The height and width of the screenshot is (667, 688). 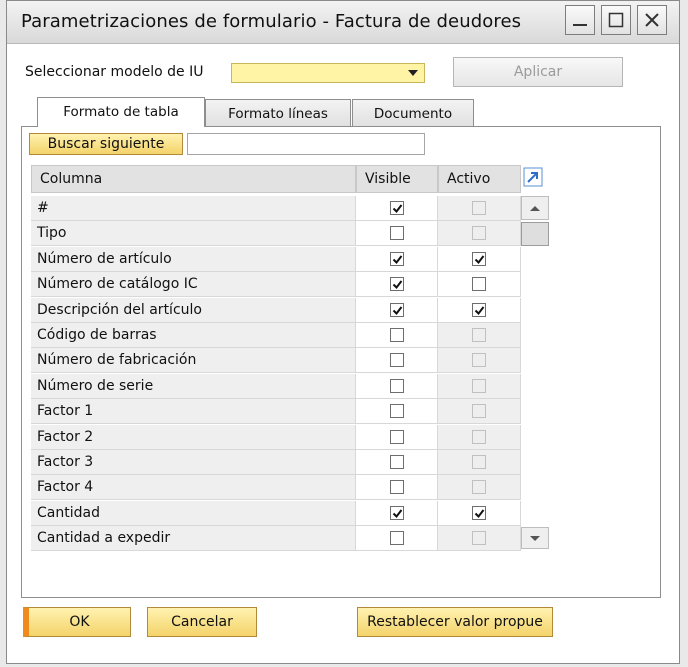 I want to click on column-name-cell: Factor 2, so click(x=193, y=437).